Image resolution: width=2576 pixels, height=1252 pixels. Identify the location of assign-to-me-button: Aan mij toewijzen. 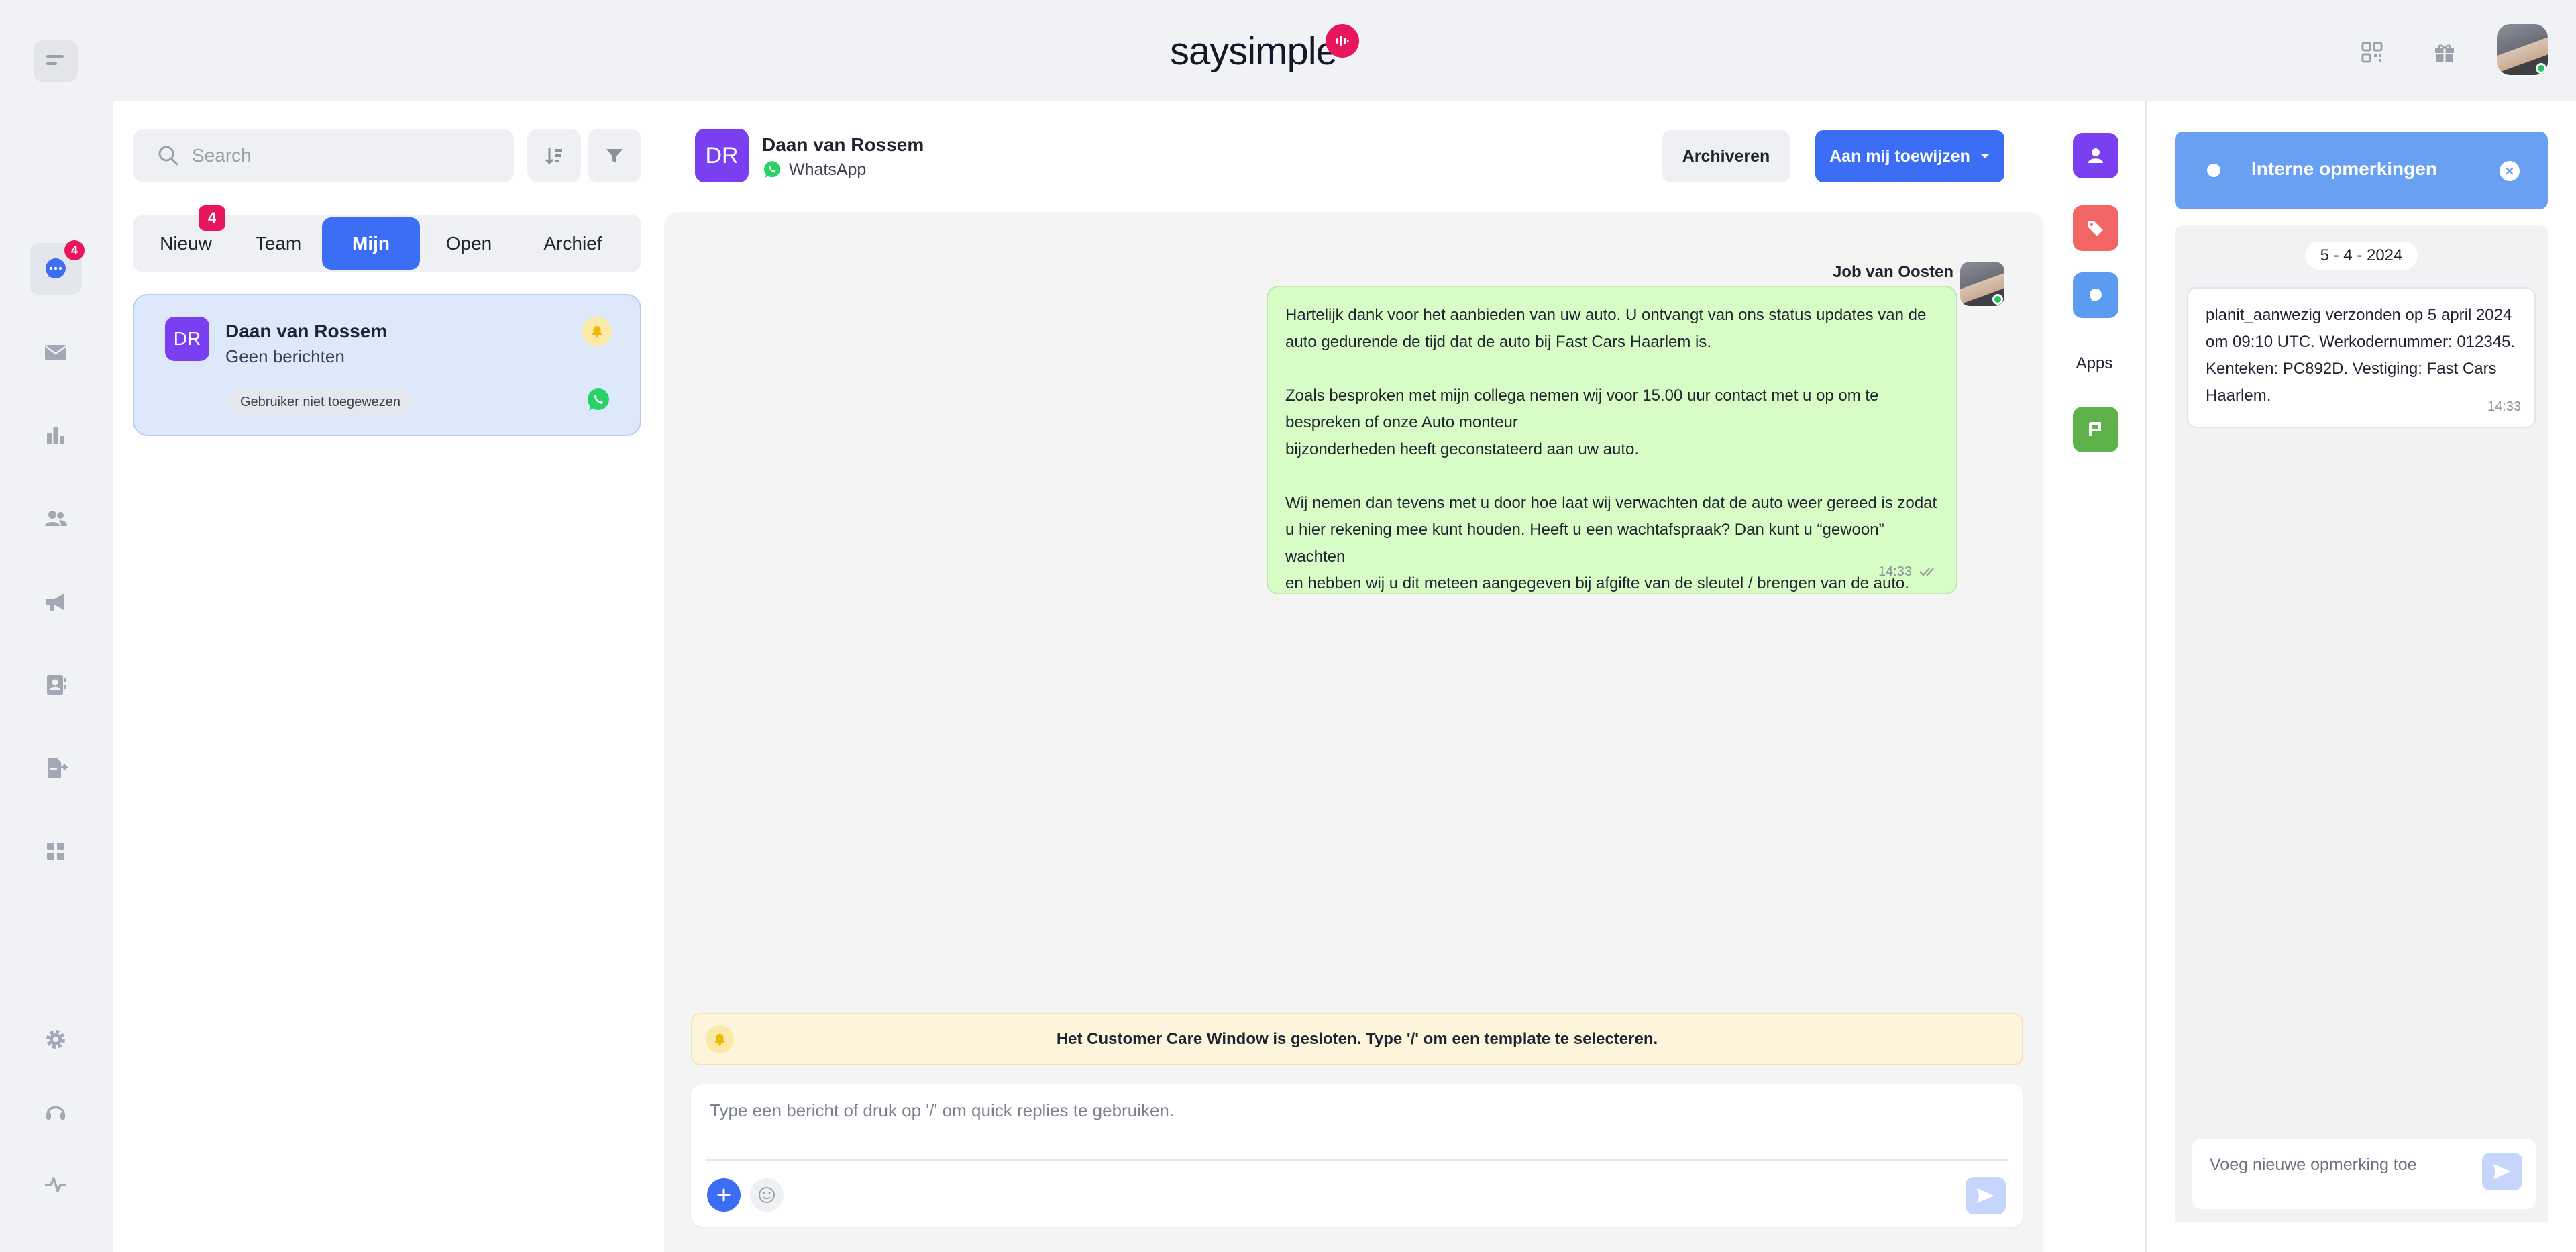
(1909, 156).